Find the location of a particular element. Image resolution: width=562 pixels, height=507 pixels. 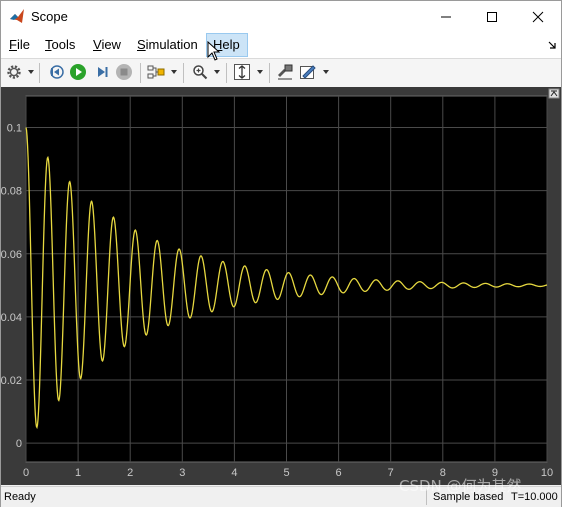

y-tick-label: 0.1 is located at coordinates (14, 129).